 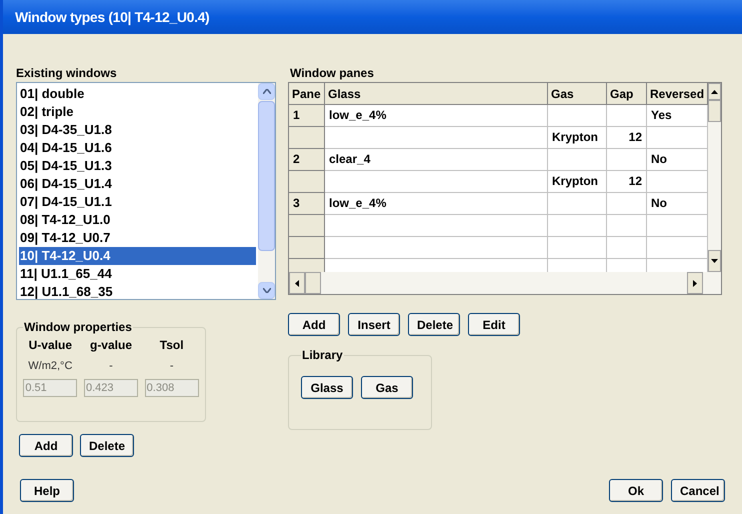 I want to click on up-arrow-icon, so click(x=714, y=92).